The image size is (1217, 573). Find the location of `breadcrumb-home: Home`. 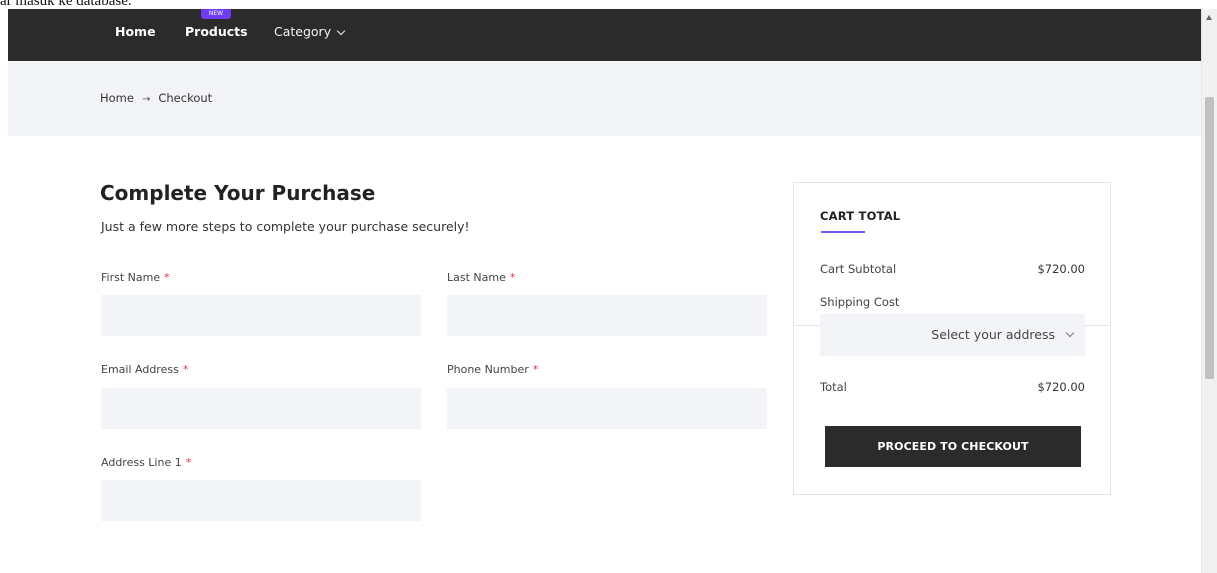

breadcrumb-home: Home is located at coordinates (117, 98).